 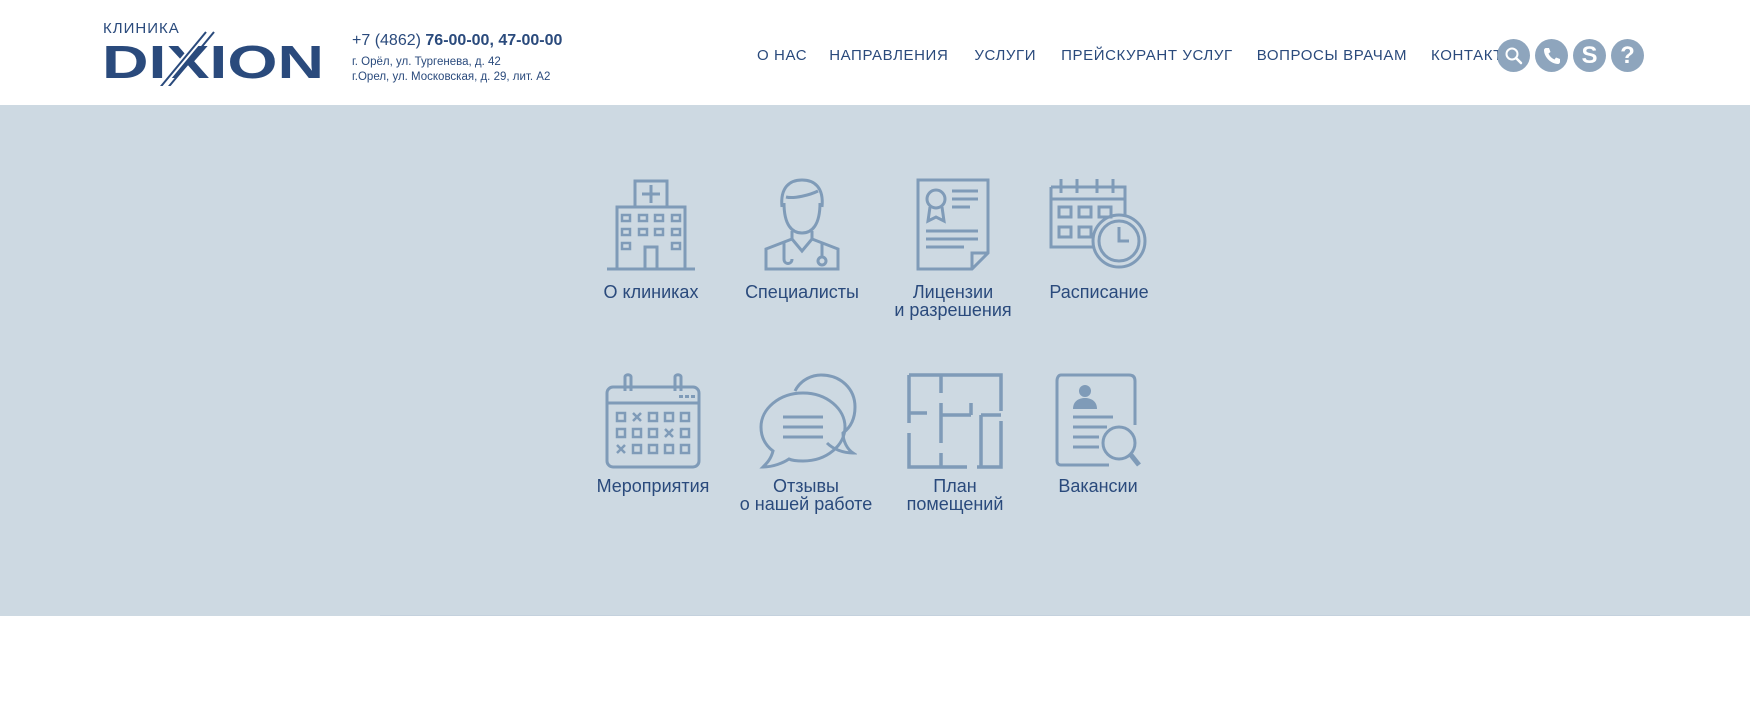 What do you see at coordinates (782, 55) in the screenshot?
I see `nav-item-about: О НАС` at bounding box center [782, 55].